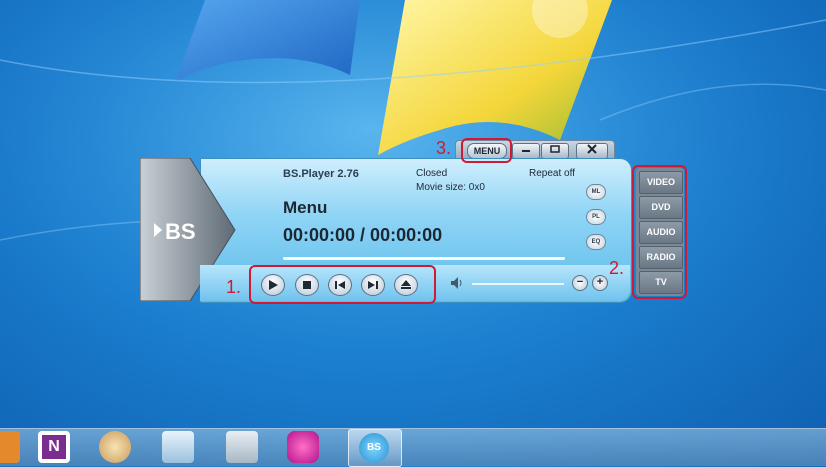 The image size is (826, 467). What do you see at coordinates (450, 187) in the screenshot?
I see `movie-size-text: Movie size: 0x0` at bounding box center [450, 187].